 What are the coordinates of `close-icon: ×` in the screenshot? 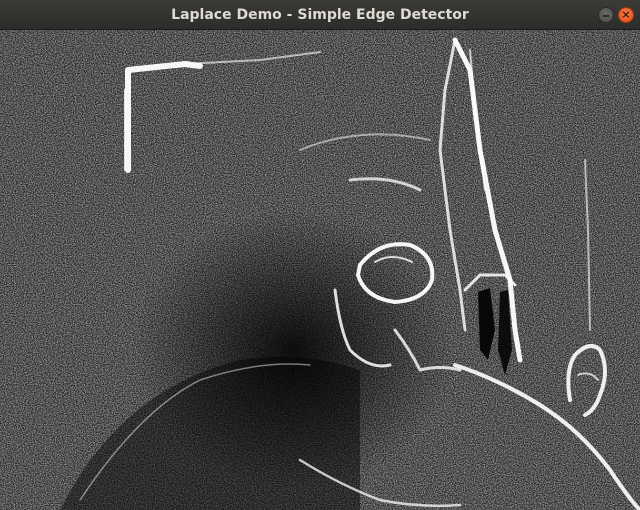 It's located at (626, 14).